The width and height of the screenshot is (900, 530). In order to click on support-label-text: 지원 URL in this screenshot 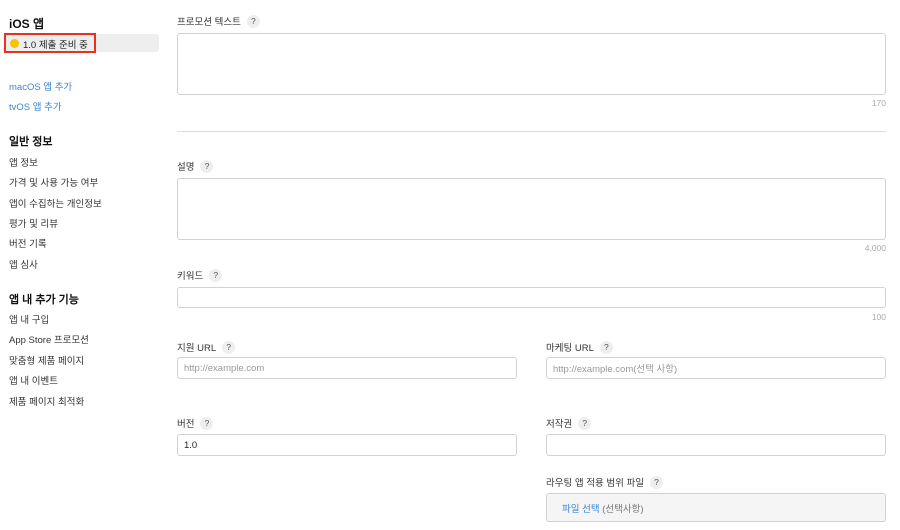, I will do `click(197, 348)`.